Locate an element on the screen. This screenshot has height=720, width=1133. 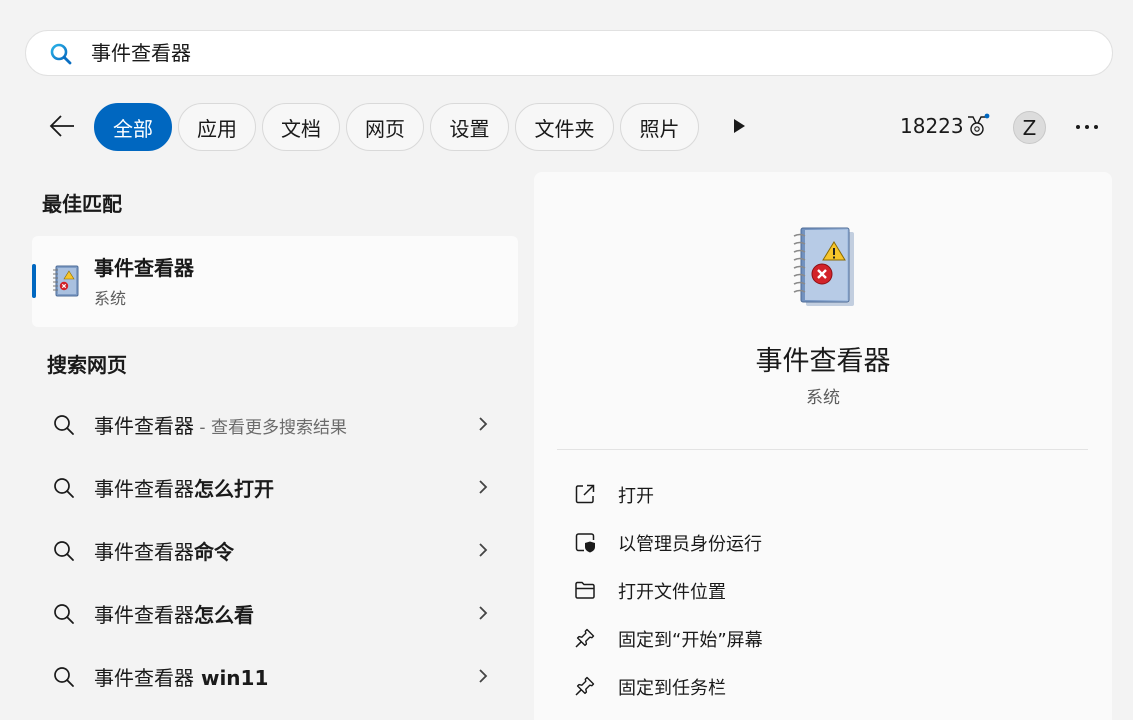
more-options-button is located at coordinates (1087, 127).